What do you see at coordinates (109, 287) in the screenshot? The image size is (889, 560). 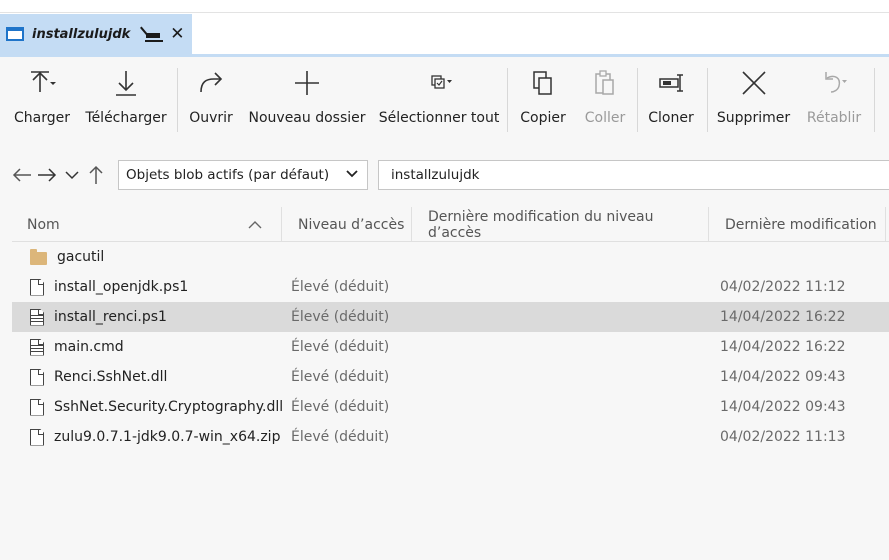 I see `item-name-cell: install_openjdk.ps1` at bounding box center [109, 287].